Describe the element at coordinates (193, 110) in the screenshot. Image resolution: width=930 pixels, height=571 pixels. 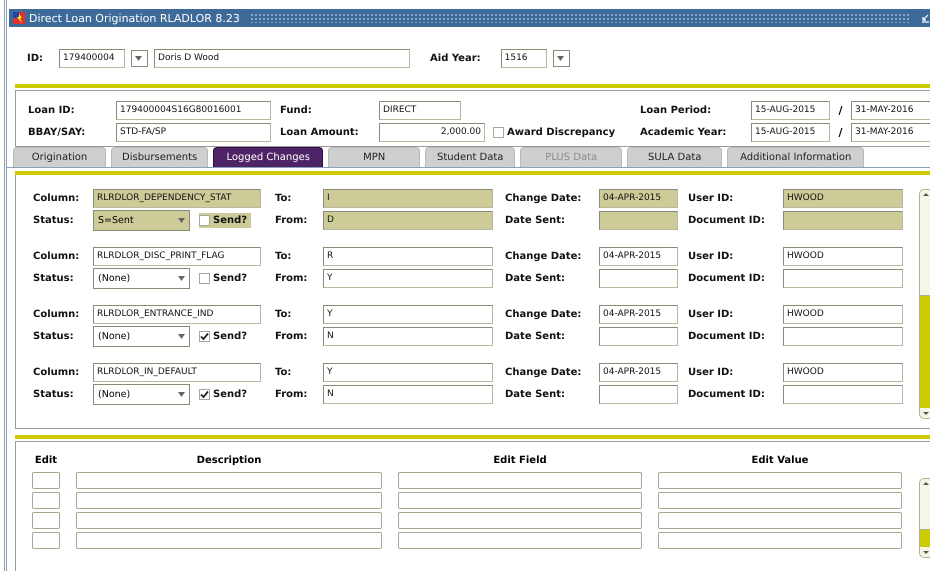
I see `loan-id-field: 179400004S16G80016001` at that location.